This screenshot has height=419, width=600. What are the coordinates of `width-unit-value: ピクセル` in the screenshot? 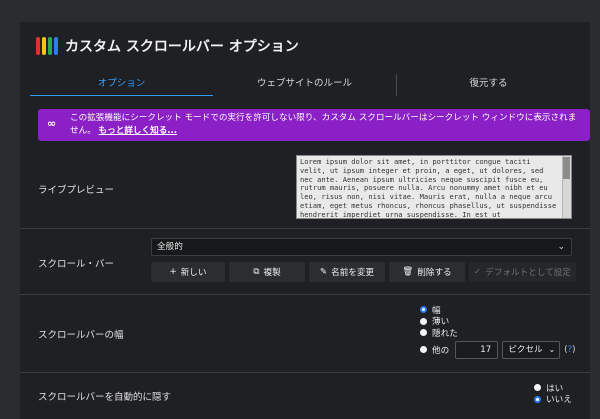 It's located at (525, 349).